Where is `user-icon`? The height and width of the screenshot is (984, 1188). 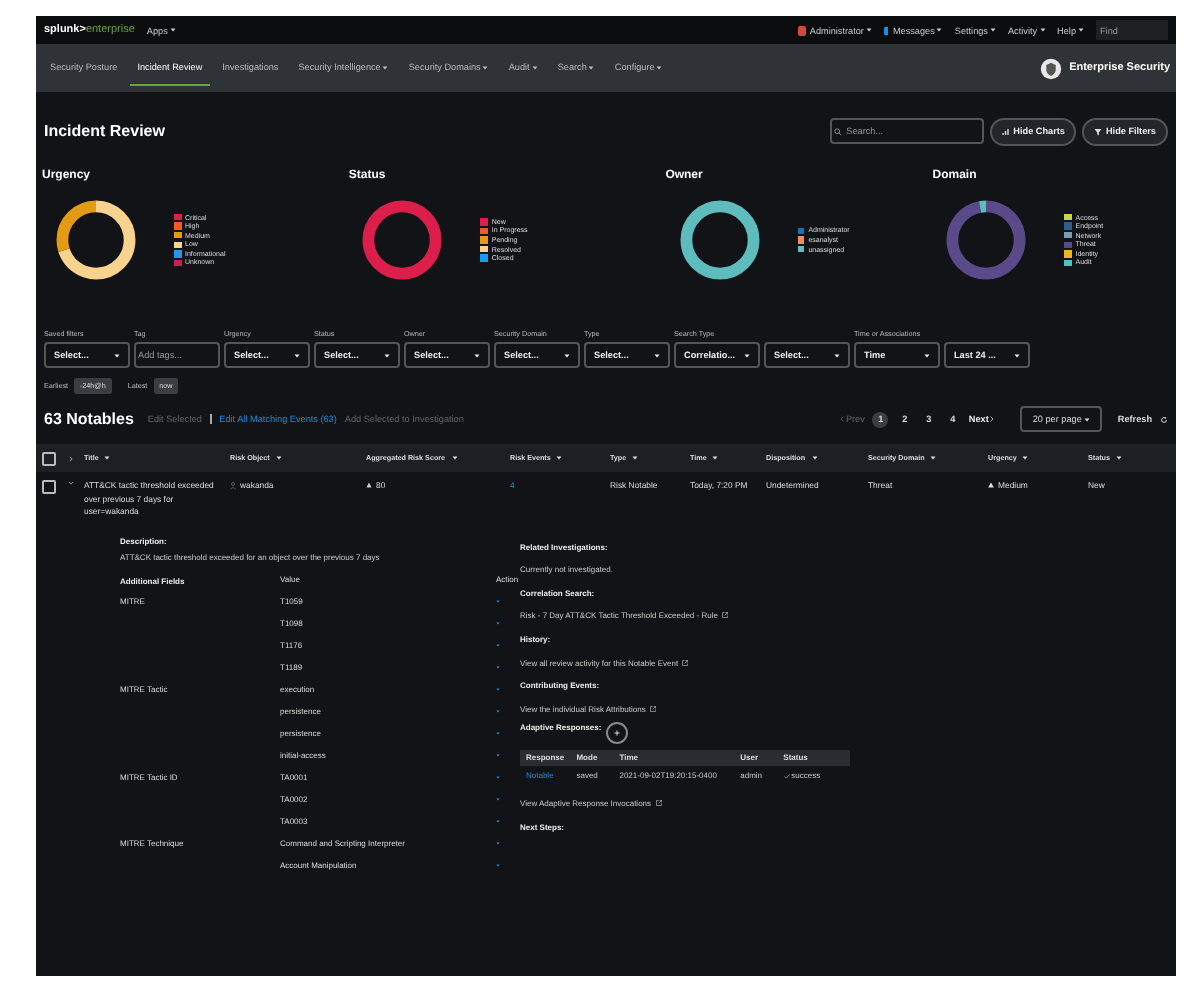
user-icon is located at coordinates (233, 485).